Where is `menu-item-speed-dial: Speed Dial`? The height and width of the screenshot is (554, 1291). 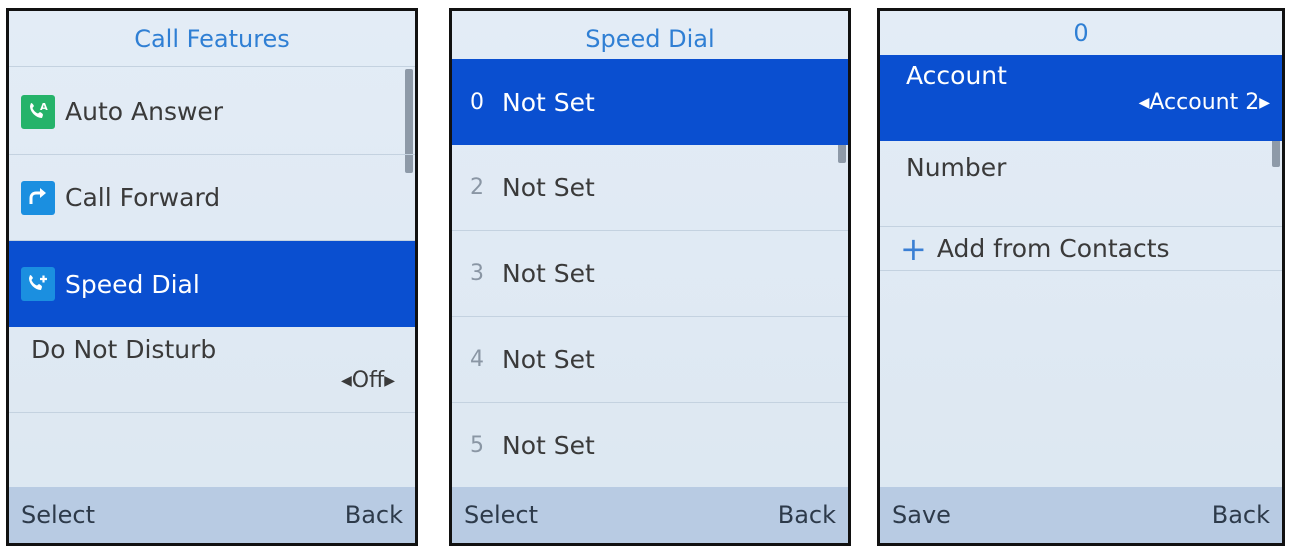 menu-item-speed-dial: Speed Dial is located at coordinates (212, 284).